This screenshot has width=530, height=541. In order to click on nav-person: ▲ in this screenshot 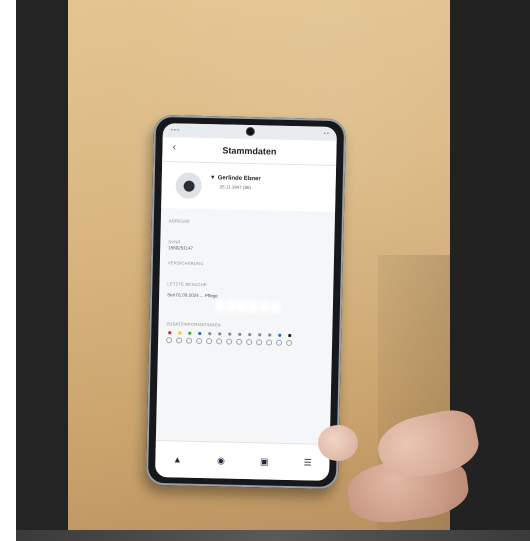, I will do `click(177, 459)`.